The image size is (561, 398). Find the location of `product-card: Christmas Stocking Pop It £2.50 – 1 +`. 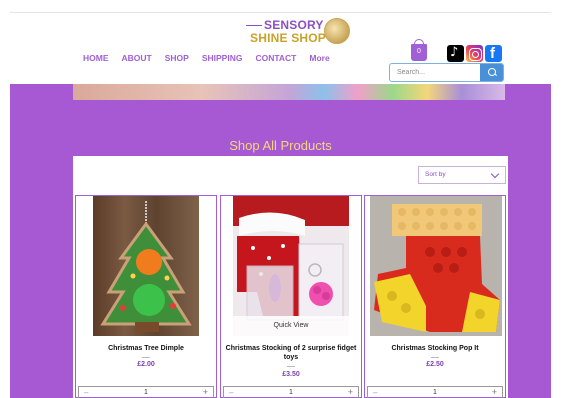

product-card: Christmas Stocking Pop It £2.50 – 1 + is located at coordinates (435, 296).